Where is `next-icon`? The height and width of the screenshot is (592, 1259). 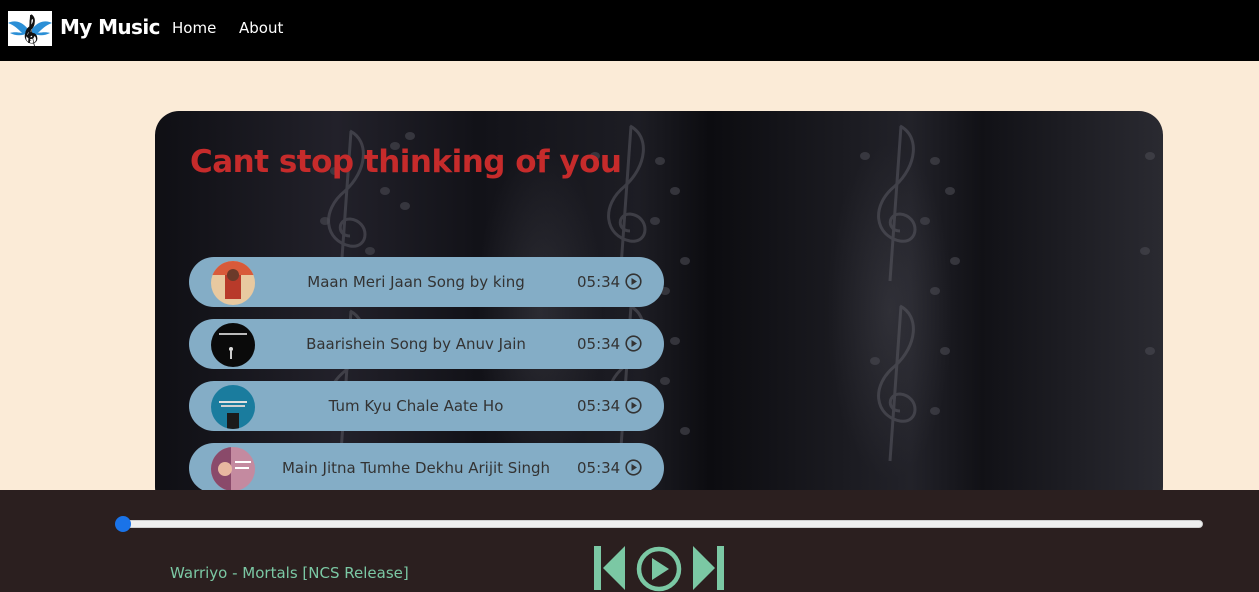
next-icon is located at coordinates (708, 568).